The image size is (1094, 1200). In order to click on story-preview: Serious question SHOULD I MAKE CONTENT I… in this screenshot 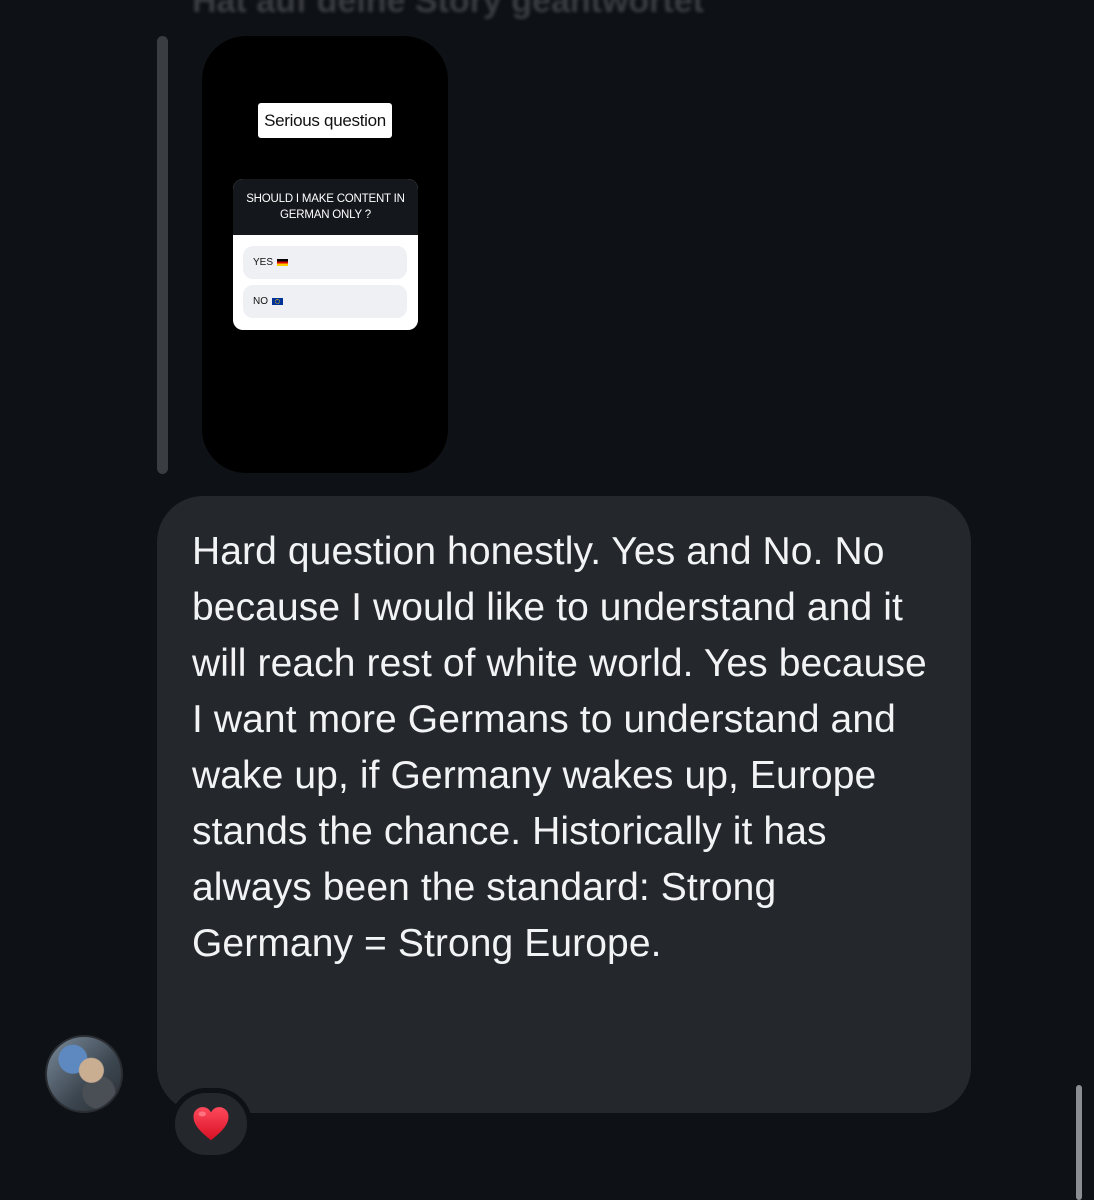, I will do `click(325, 254)`.